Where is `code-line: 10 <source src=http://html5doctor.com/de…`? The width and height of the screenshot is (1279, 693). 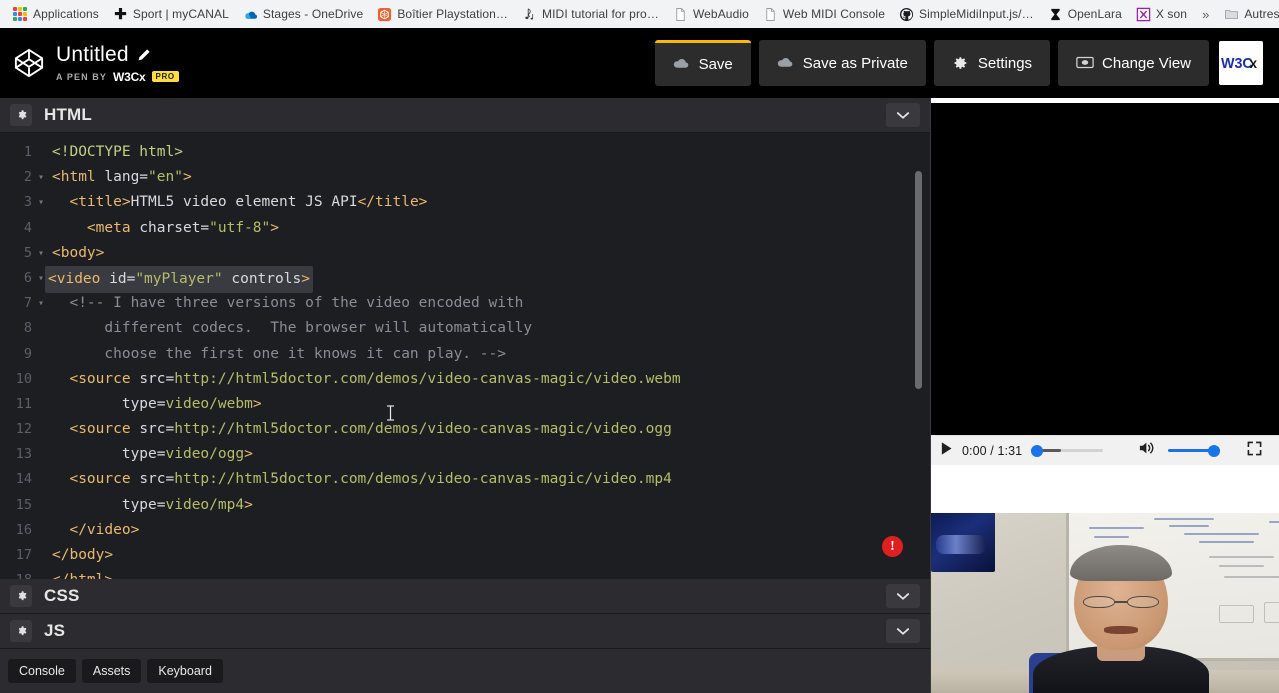 code-line: 10 <source src=http://html5doctor.com/de… is located at coordinates (465, 379).